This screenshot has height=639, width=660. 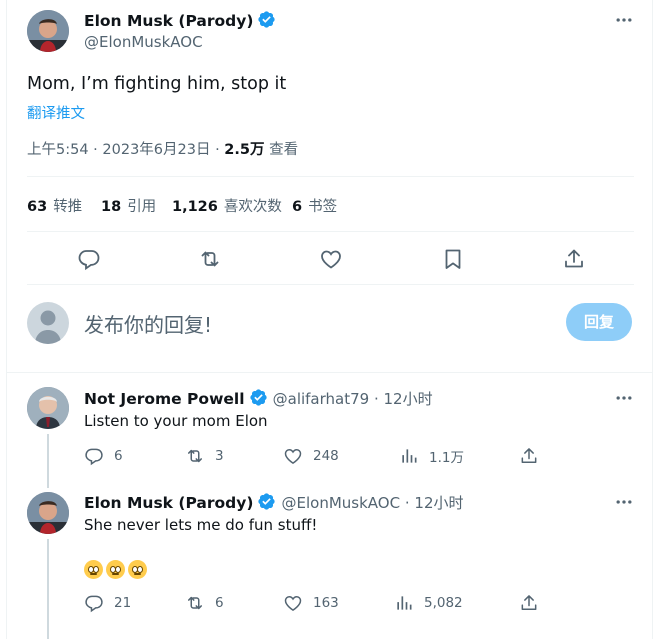 I want to click on translate-tweet-link: 翻译推文, so click(x=56, y=112).